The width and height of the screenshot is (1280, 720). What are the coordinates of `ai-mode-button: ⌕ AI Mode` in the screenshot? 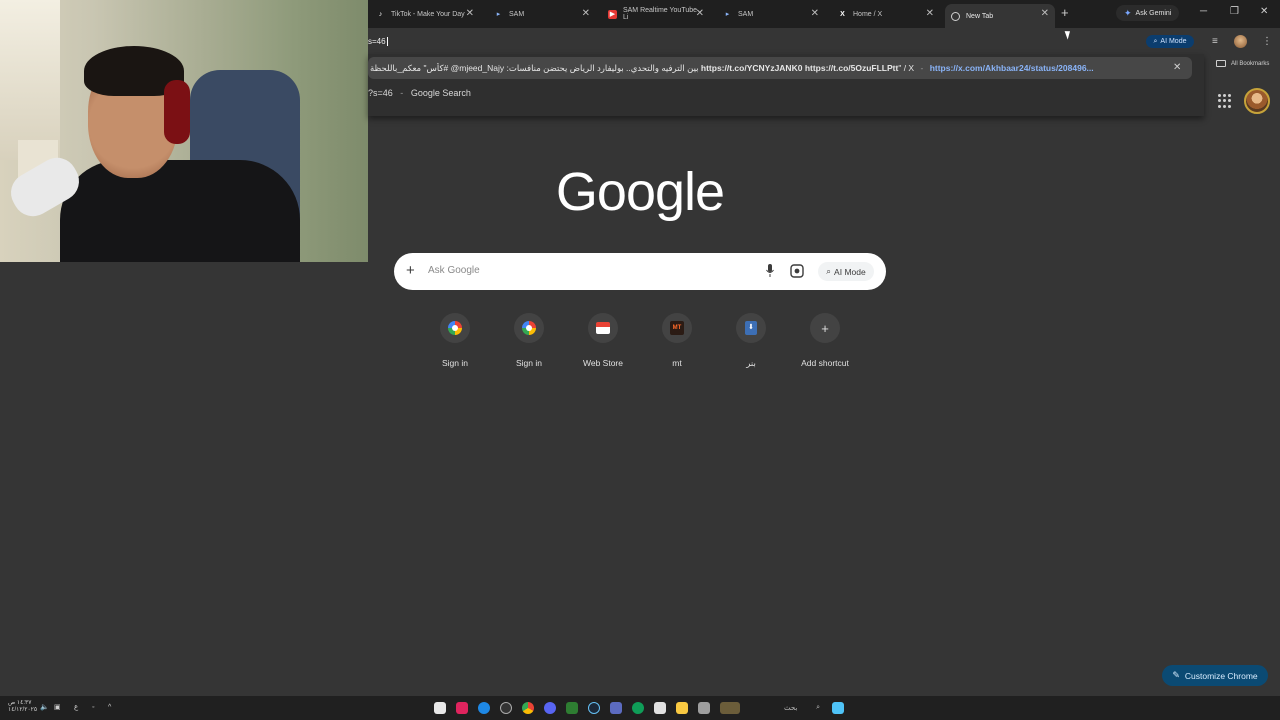 It's located at (846, 271).